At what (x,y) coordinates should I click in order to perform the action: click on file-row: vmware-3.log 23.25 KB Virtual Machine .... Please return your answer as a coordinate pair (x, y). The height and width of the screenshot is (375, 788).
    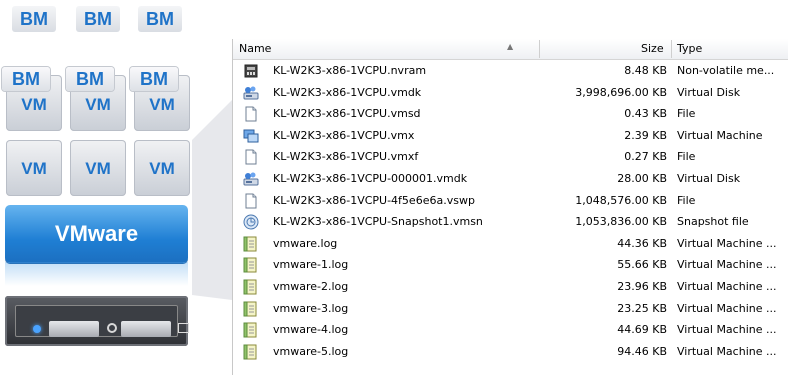
    Looking at the image, I should click on (510, 309).